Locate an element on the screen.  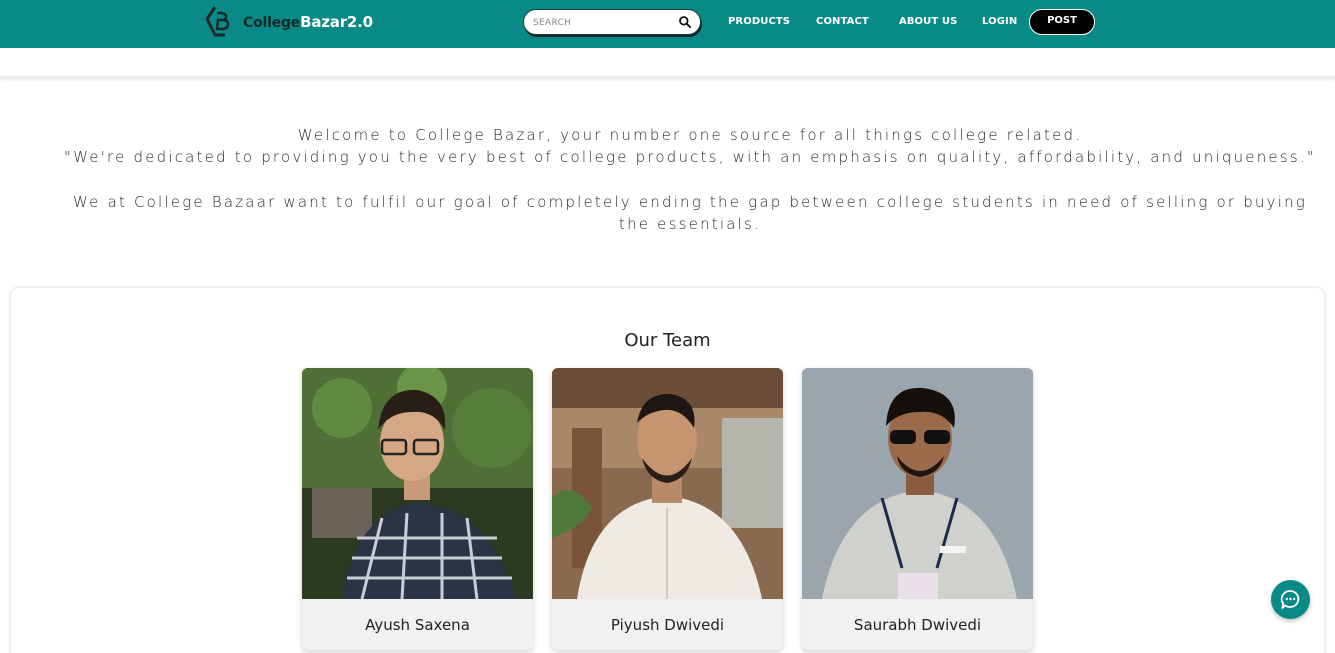
team-member-card: Piyush Dwivedi is located at coordinates (667, 509).